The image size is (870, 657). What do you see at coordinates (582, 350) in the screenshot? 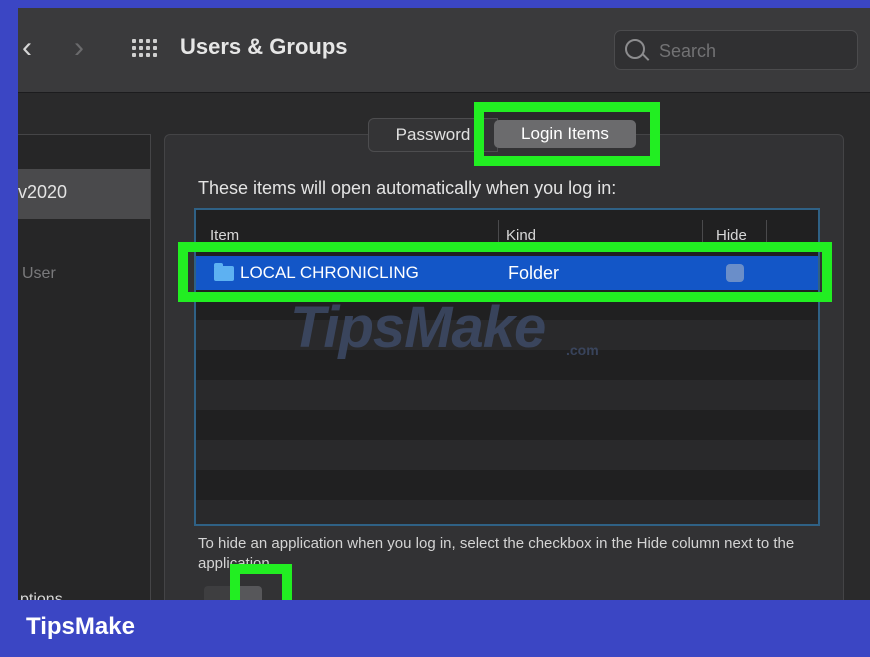
I see `watermark-suffix: .com` at bounding box center [582, 350].